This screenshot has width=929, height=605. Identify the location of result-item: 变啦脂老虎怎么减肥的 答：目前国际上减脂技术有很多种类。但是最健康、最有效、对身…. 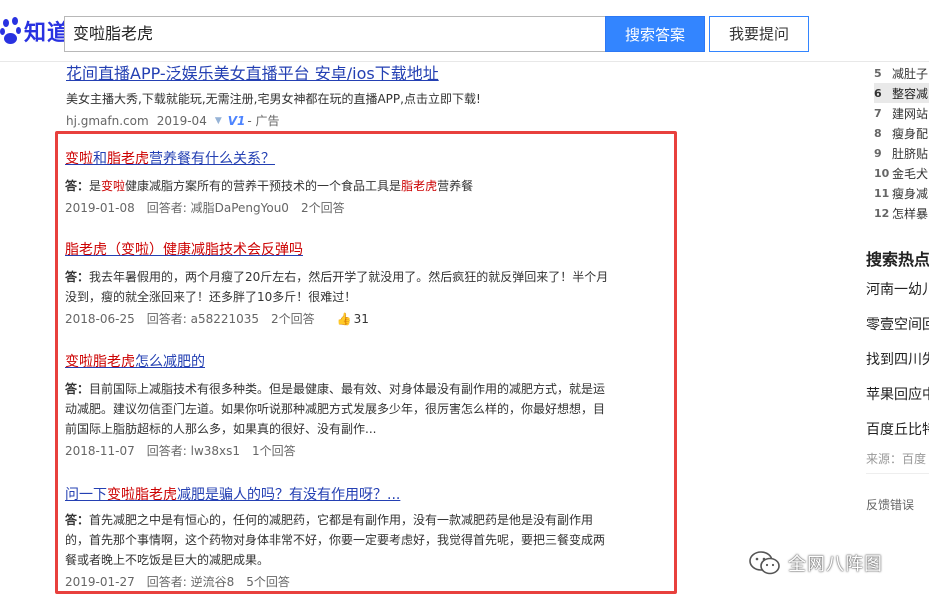
(365, 407).